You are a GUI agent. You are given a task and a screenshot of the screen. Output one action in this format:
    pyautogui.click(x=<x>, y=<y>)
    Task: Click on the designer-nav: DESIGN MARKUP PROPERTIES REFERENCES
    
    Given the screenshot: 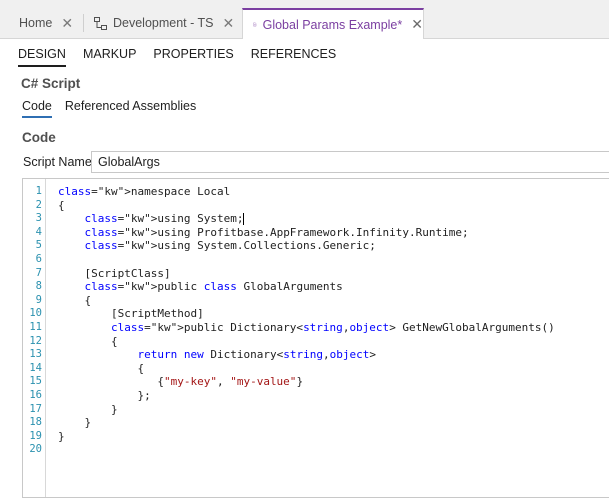 What is the action you would take?
    pyautogui.click(x=185, y=57)
    